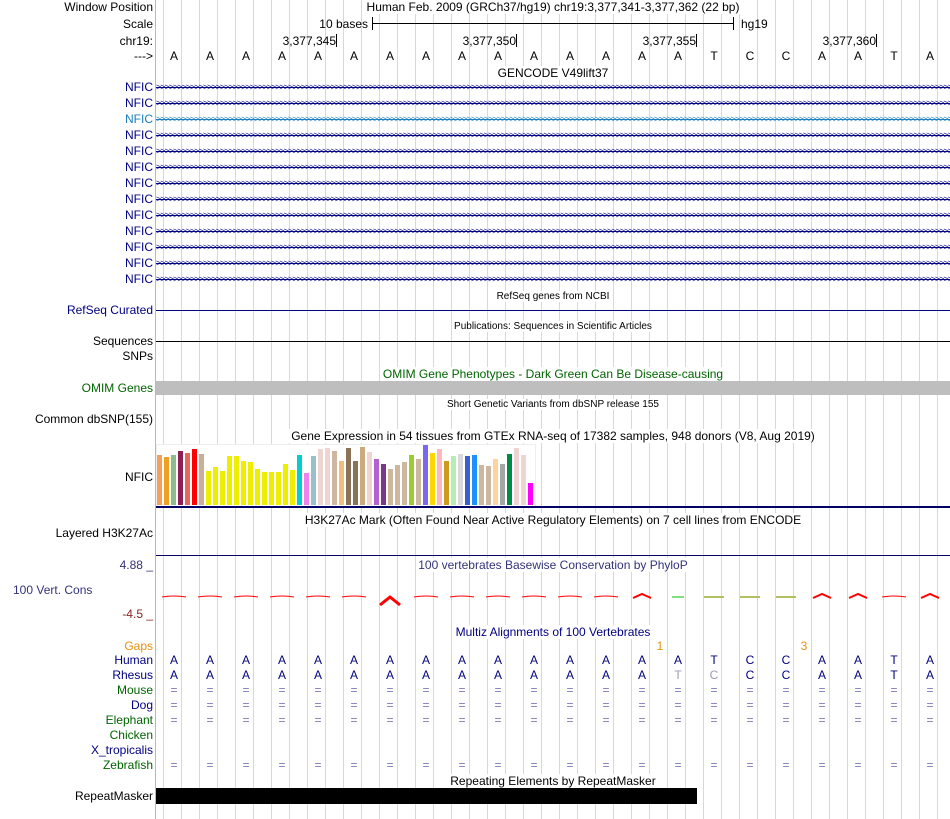 Image resolution: width=950 pixels, height=819 pixels. Describe the element at coordinates (132, 675) in the screenshot. I see `species-label: Rhesus` at that location.